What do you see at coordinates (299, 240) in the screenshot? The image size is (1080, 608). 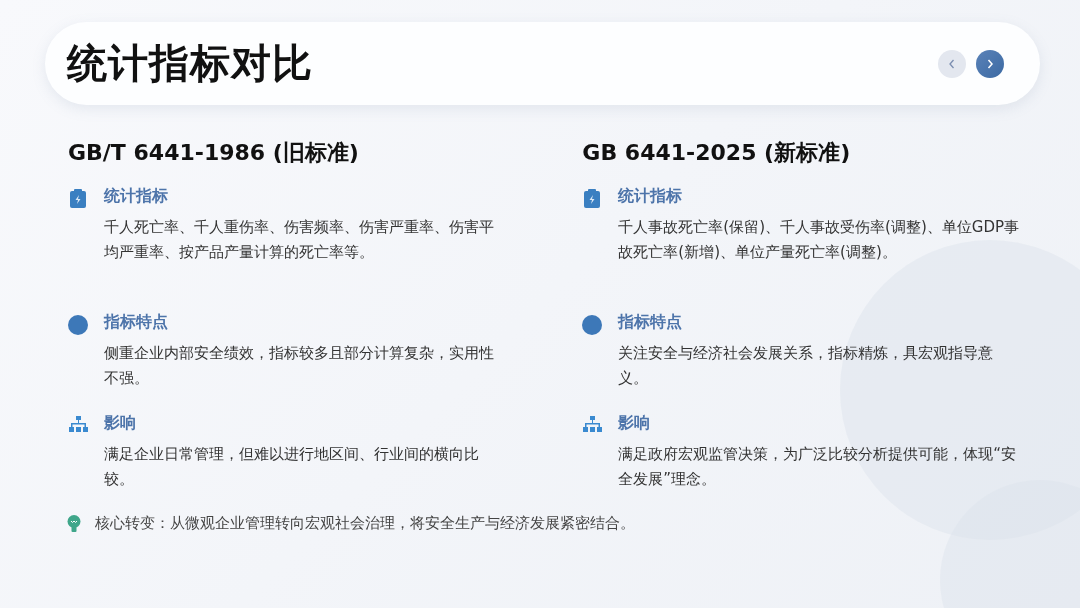 I see `section-text: 千人死亡率、千人重伤率、伤害频率、伤害严重率、伤害平均严重率、按产品产量计算的死亡率等。` at bounding box center [299, 240].